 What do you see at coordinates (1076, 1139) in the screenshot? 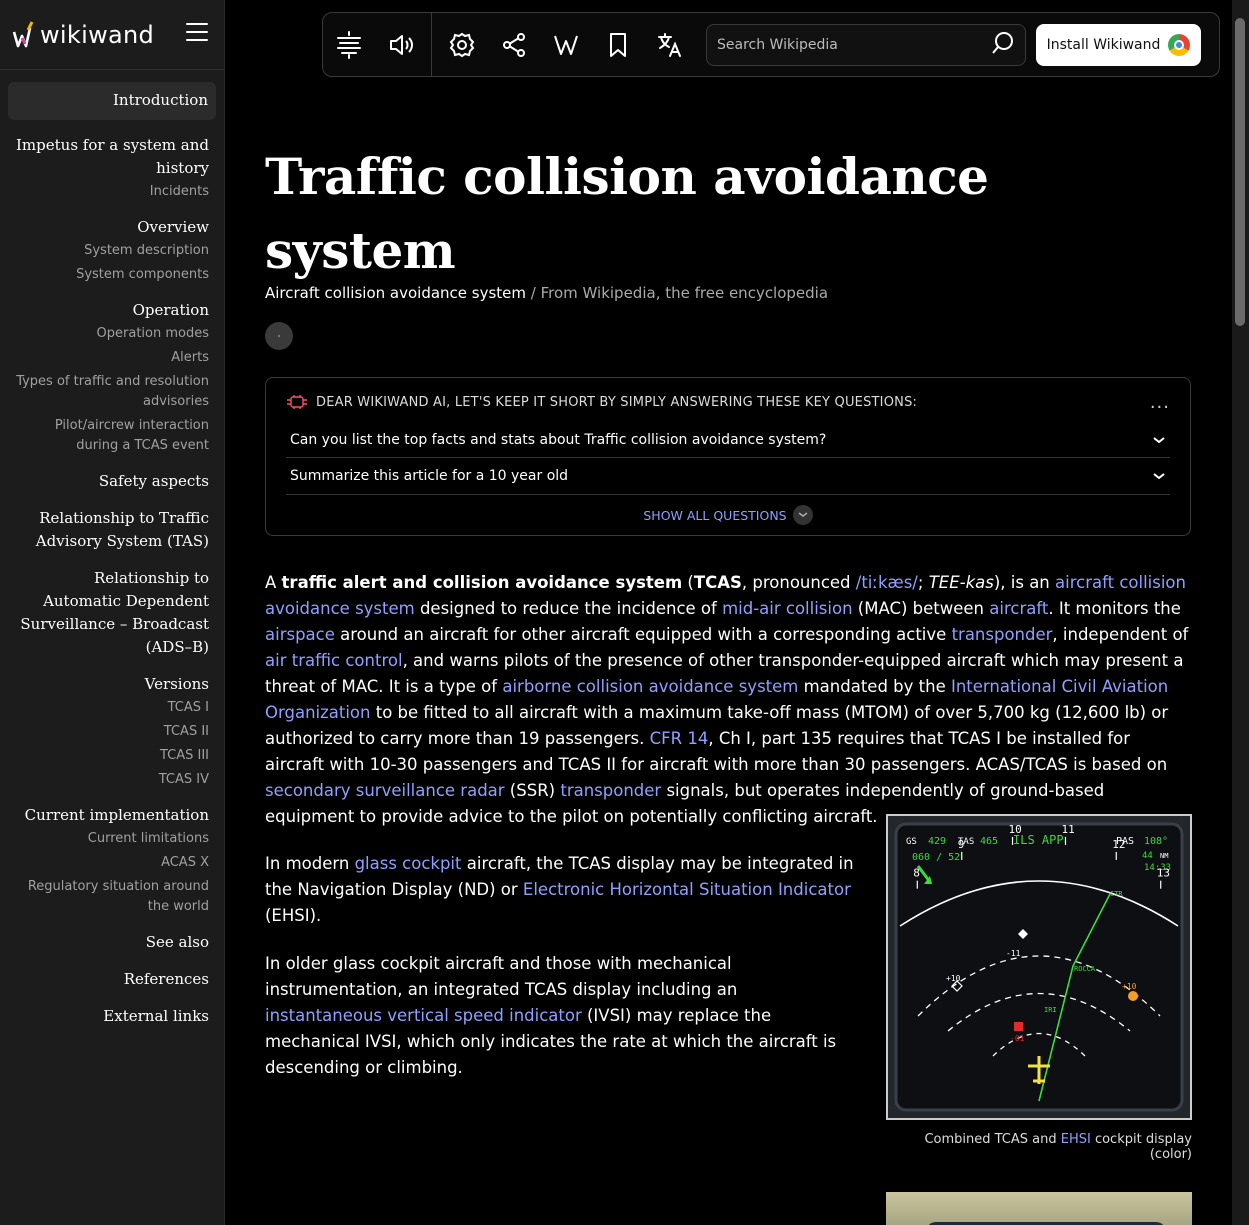
I see `caption-link-ehsi: EHSI` at bounding box center [1076, 1139].